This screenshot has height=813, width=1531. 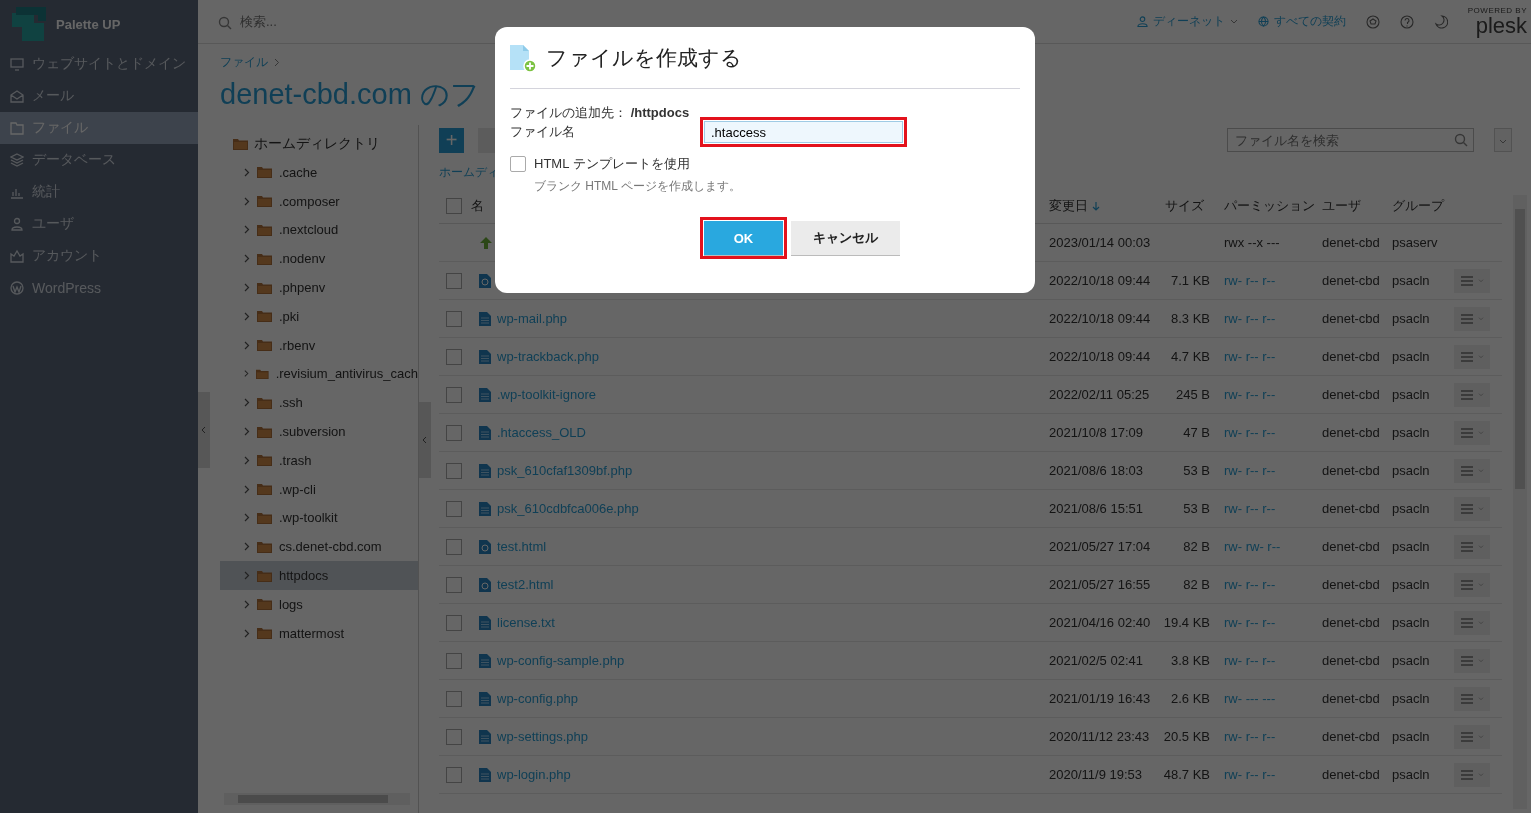 What do you see at coordinates (1103, 206) in the screenshot?
I see `column-header: 変更日` at bounding box center [1103, 206].